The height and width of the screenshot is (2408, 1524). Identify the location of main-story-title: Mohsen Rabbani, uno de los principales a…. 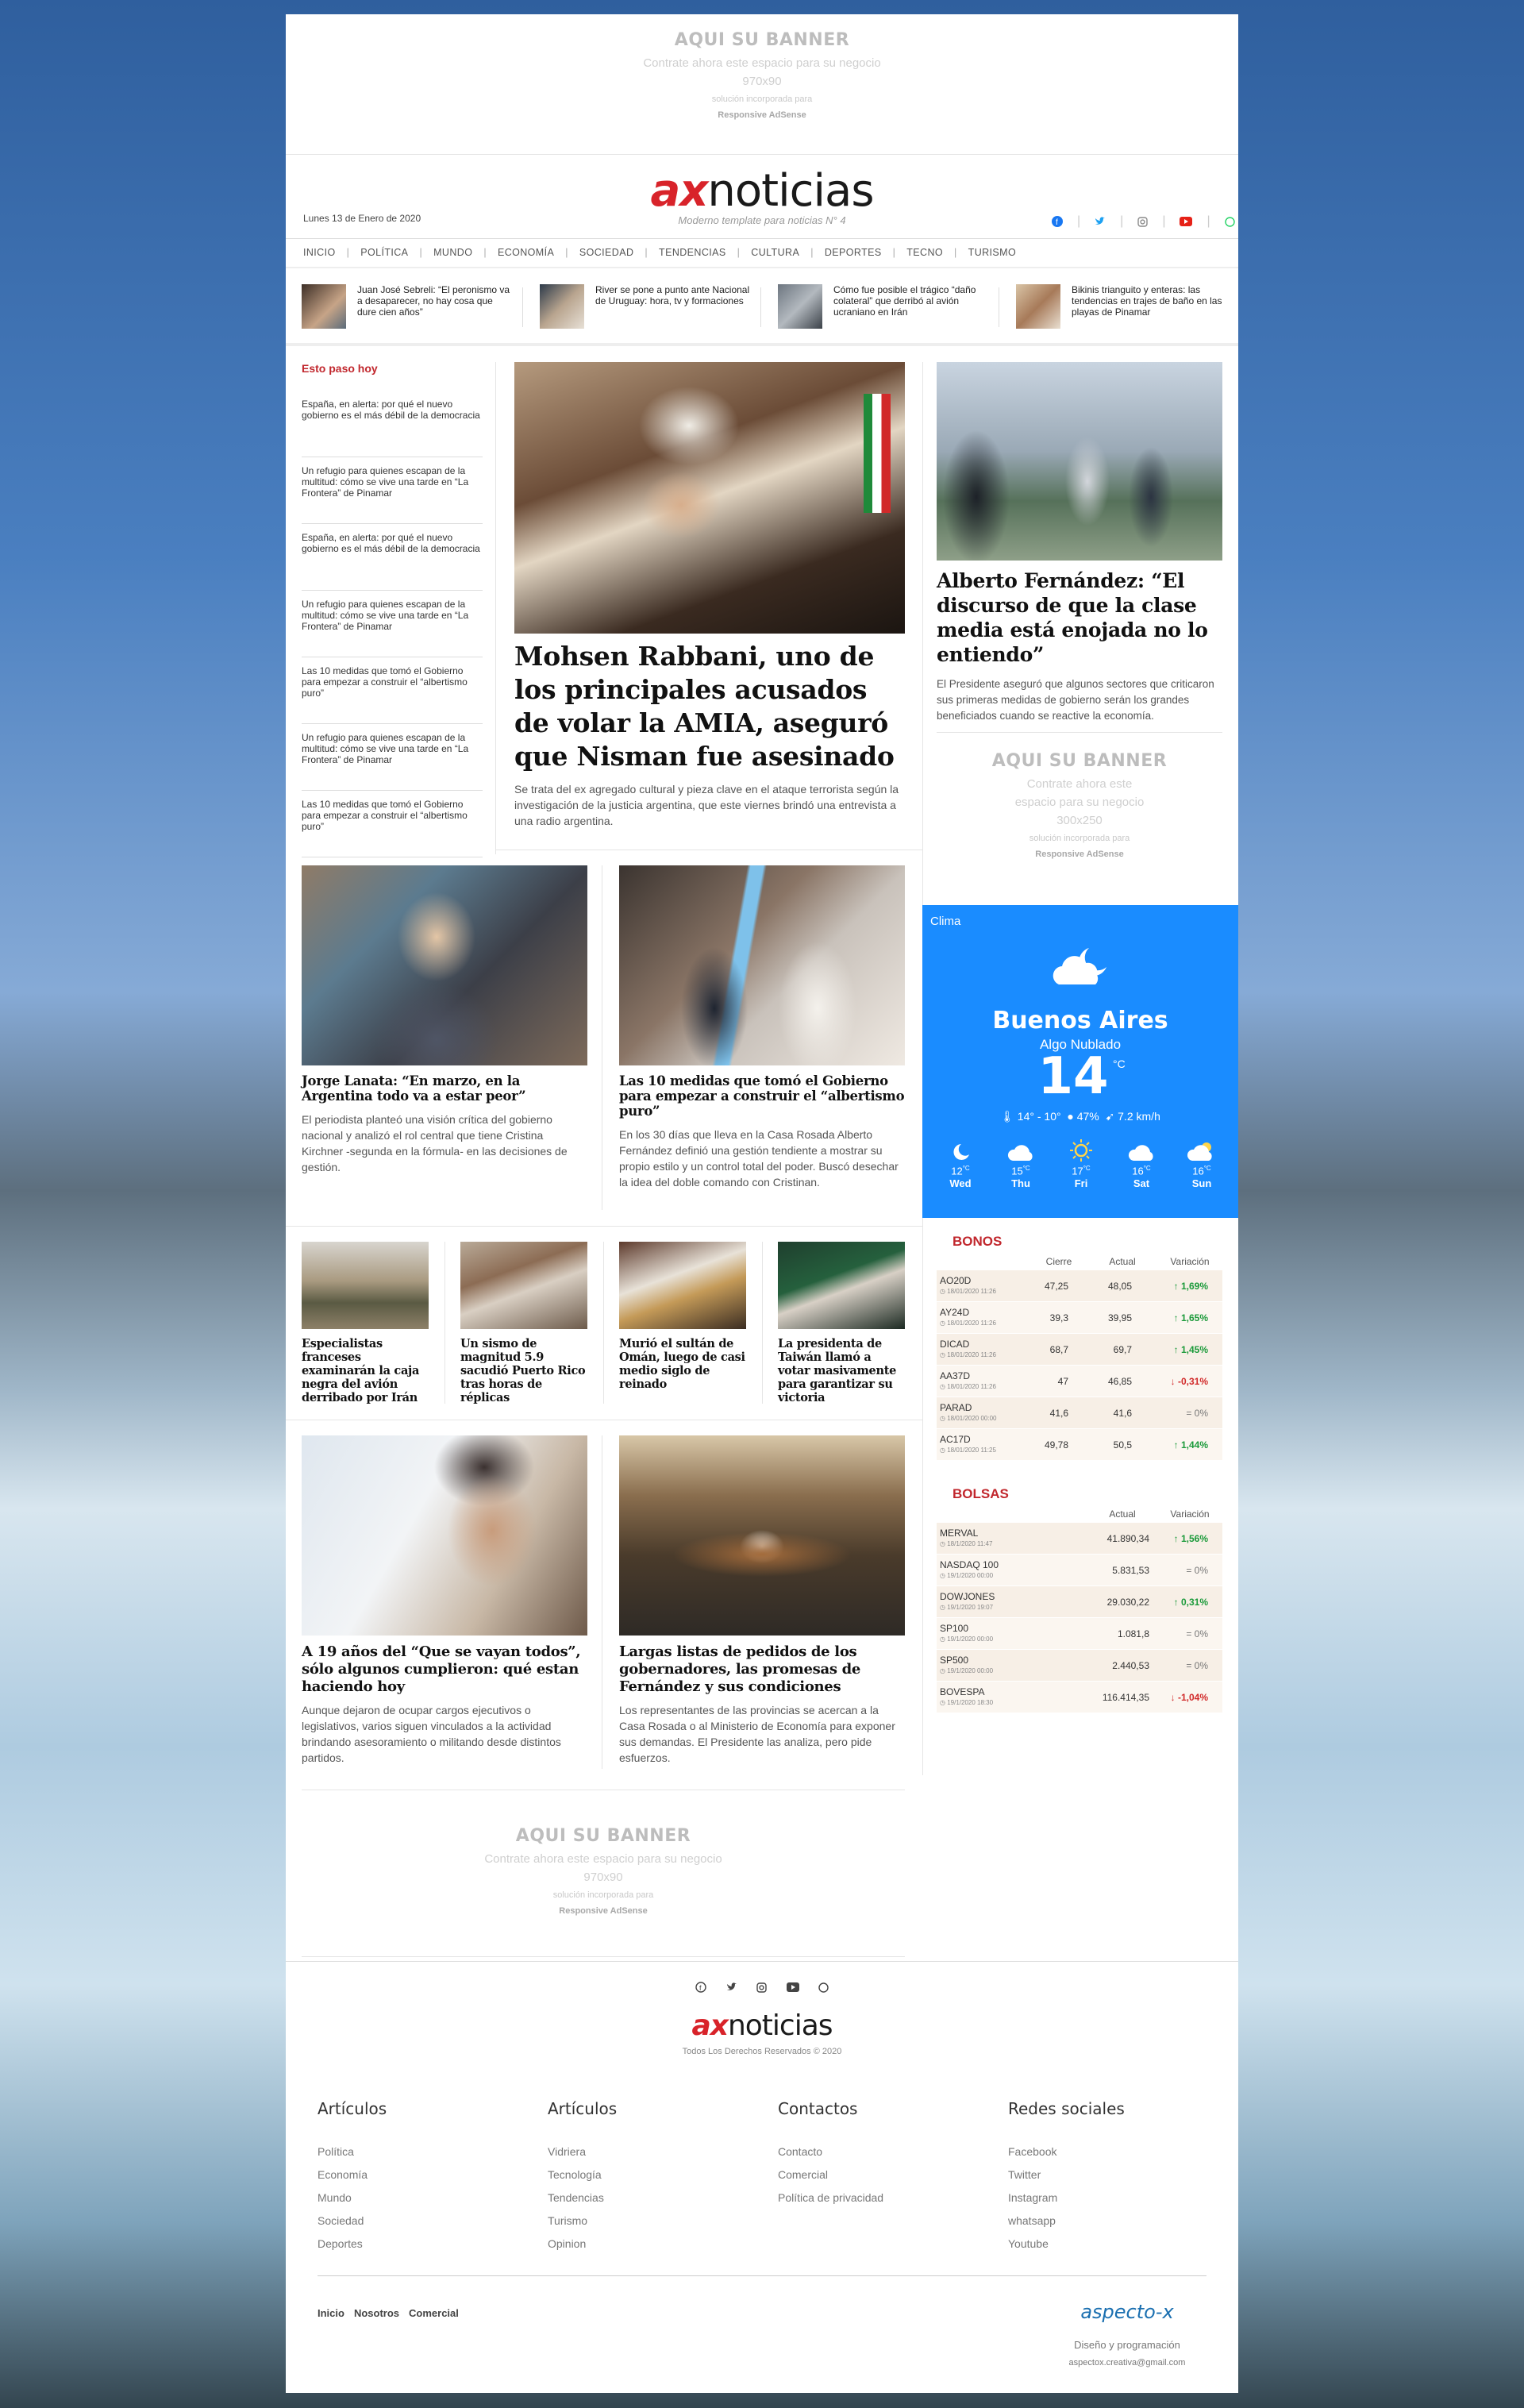
(709, 706).